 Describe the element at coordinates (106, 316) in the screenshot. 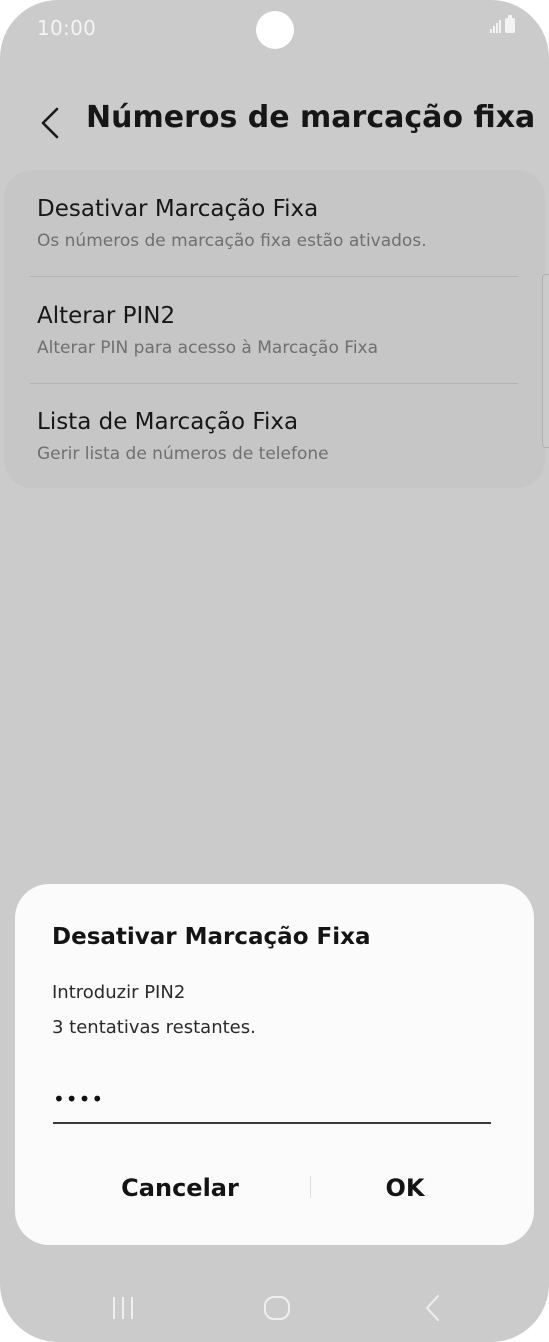

I see `list-item-title: Alterar PIN2` at that location.